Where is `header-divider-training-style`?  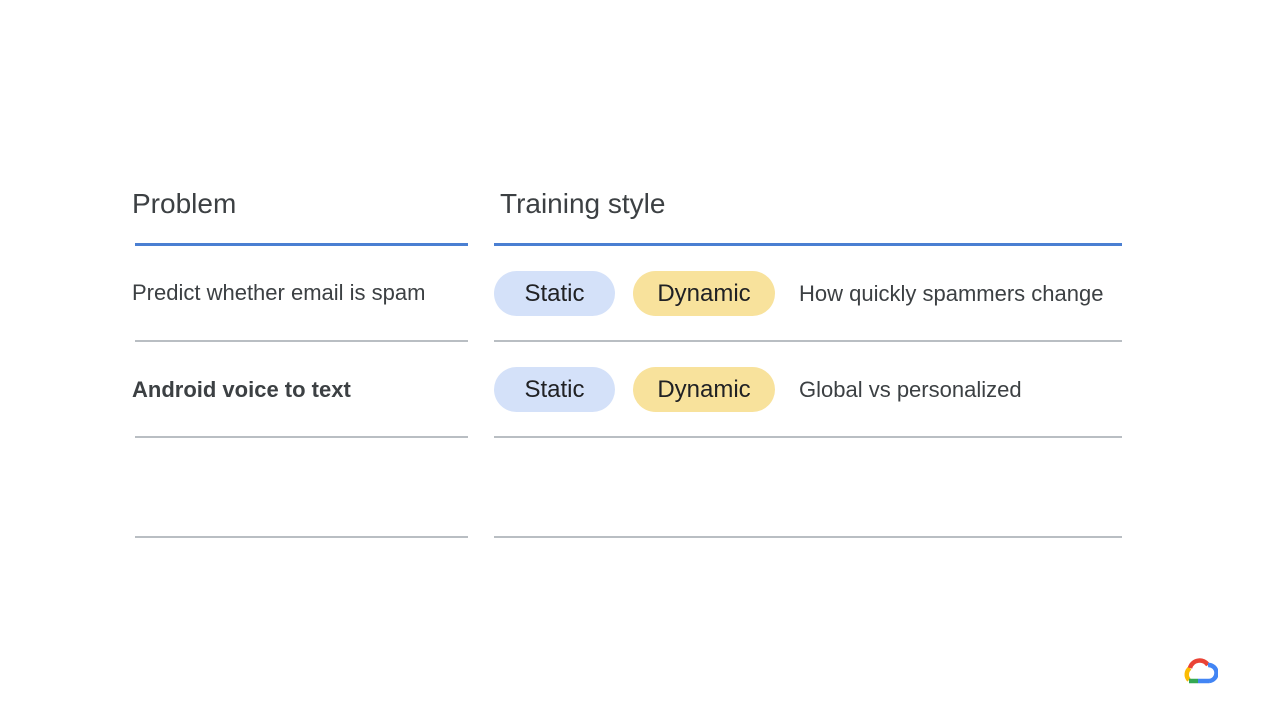
header-divider-training-style is located at coordinates (808, 244).